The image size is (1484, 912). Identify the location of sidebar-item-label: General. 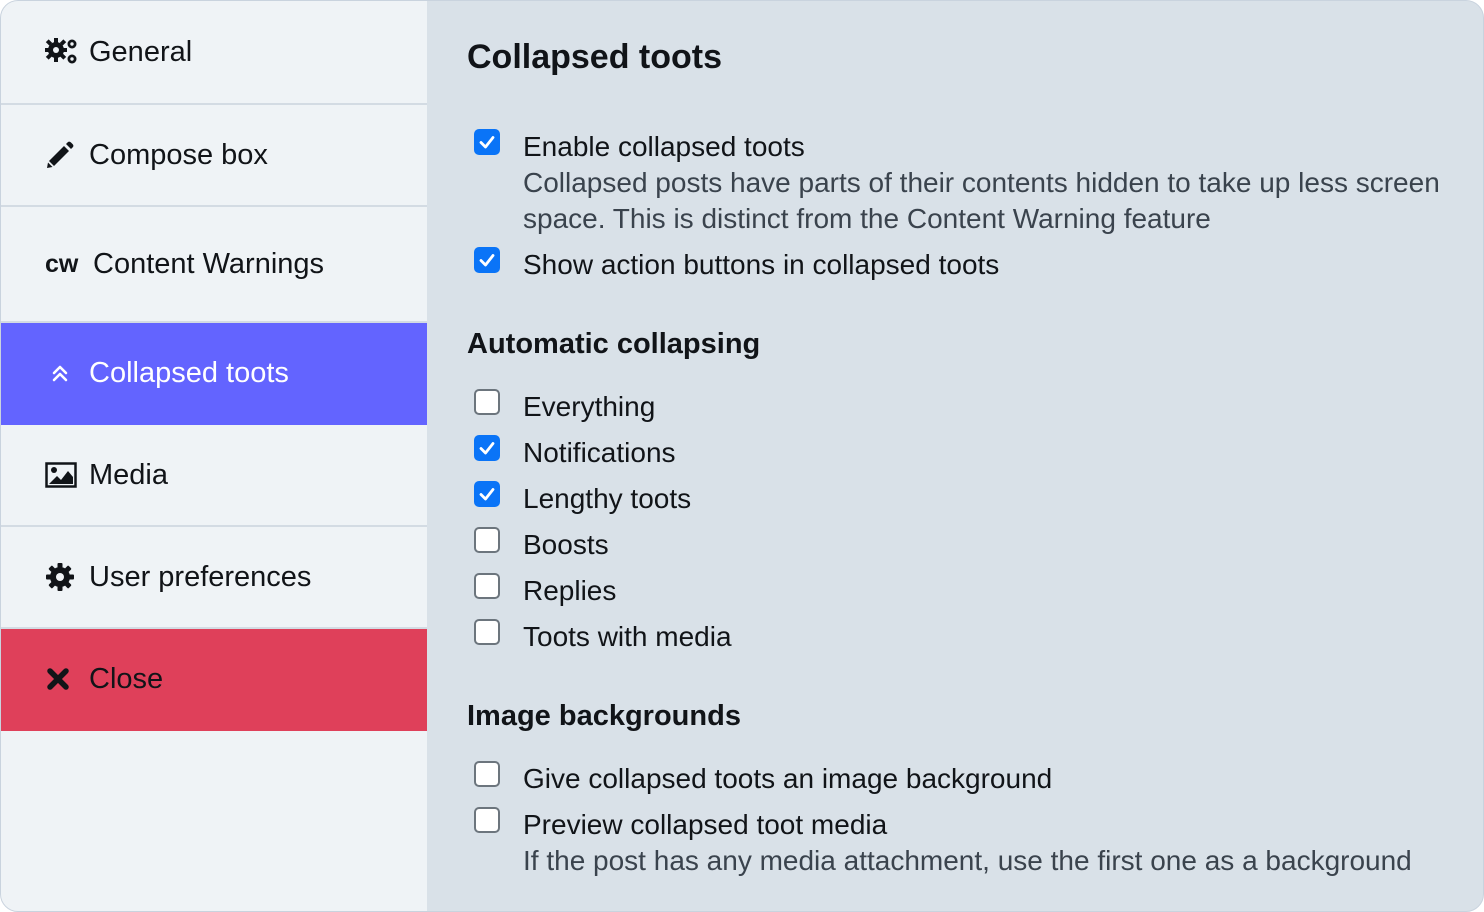
(141, 51).